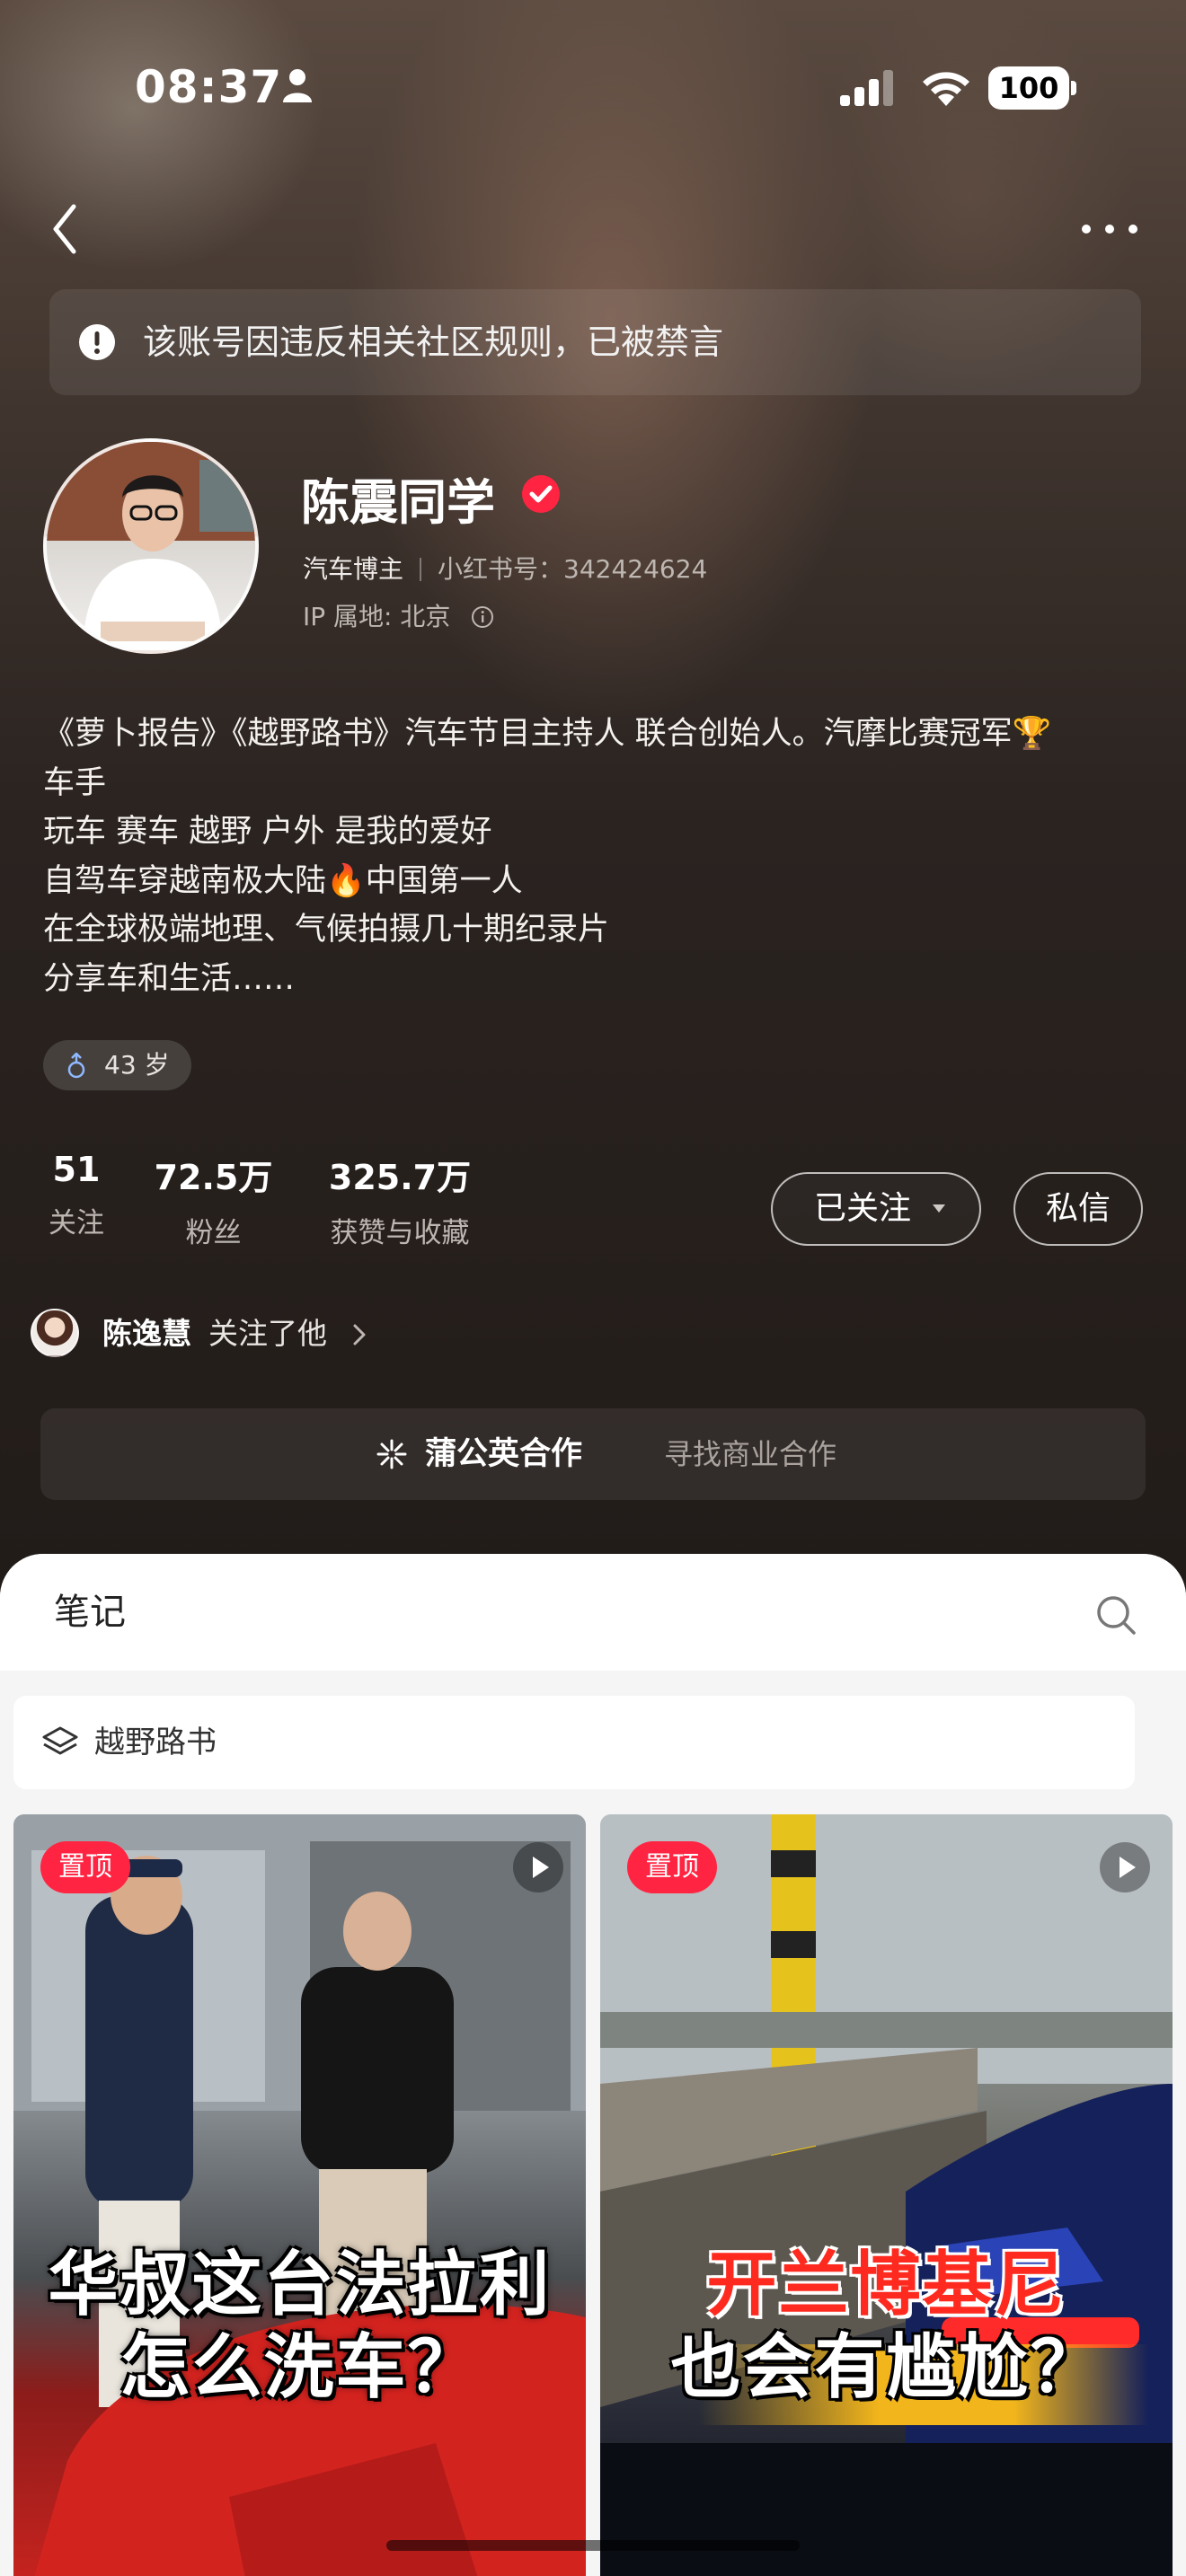 This screenshot has height=2576, width=1186. What do you see at coordinates (90, 1612) in the screenshot?
I see `tab-notes: 笔记` at bounding box center [90, 1612].